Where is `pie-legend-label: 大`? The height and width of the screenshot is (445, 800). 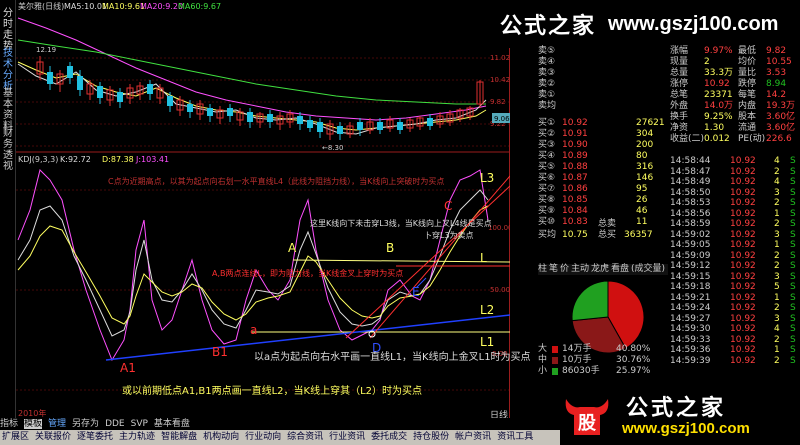 pie-legend-label: 大 is located at coordinates (543, 349).